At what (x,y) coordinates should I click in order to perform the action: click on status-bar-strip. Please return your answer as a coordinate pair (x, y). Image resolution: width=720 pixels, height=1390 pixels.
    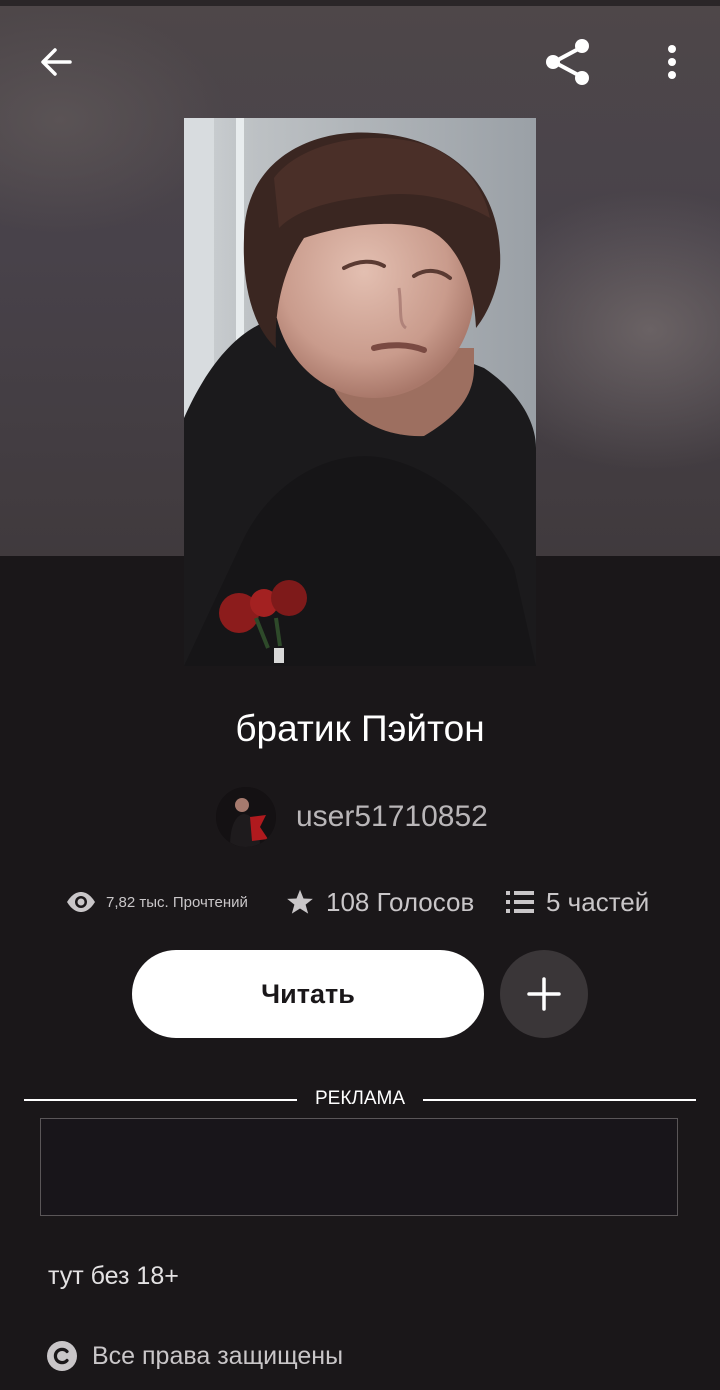
    Looking at the image, I should click on (360, 3).